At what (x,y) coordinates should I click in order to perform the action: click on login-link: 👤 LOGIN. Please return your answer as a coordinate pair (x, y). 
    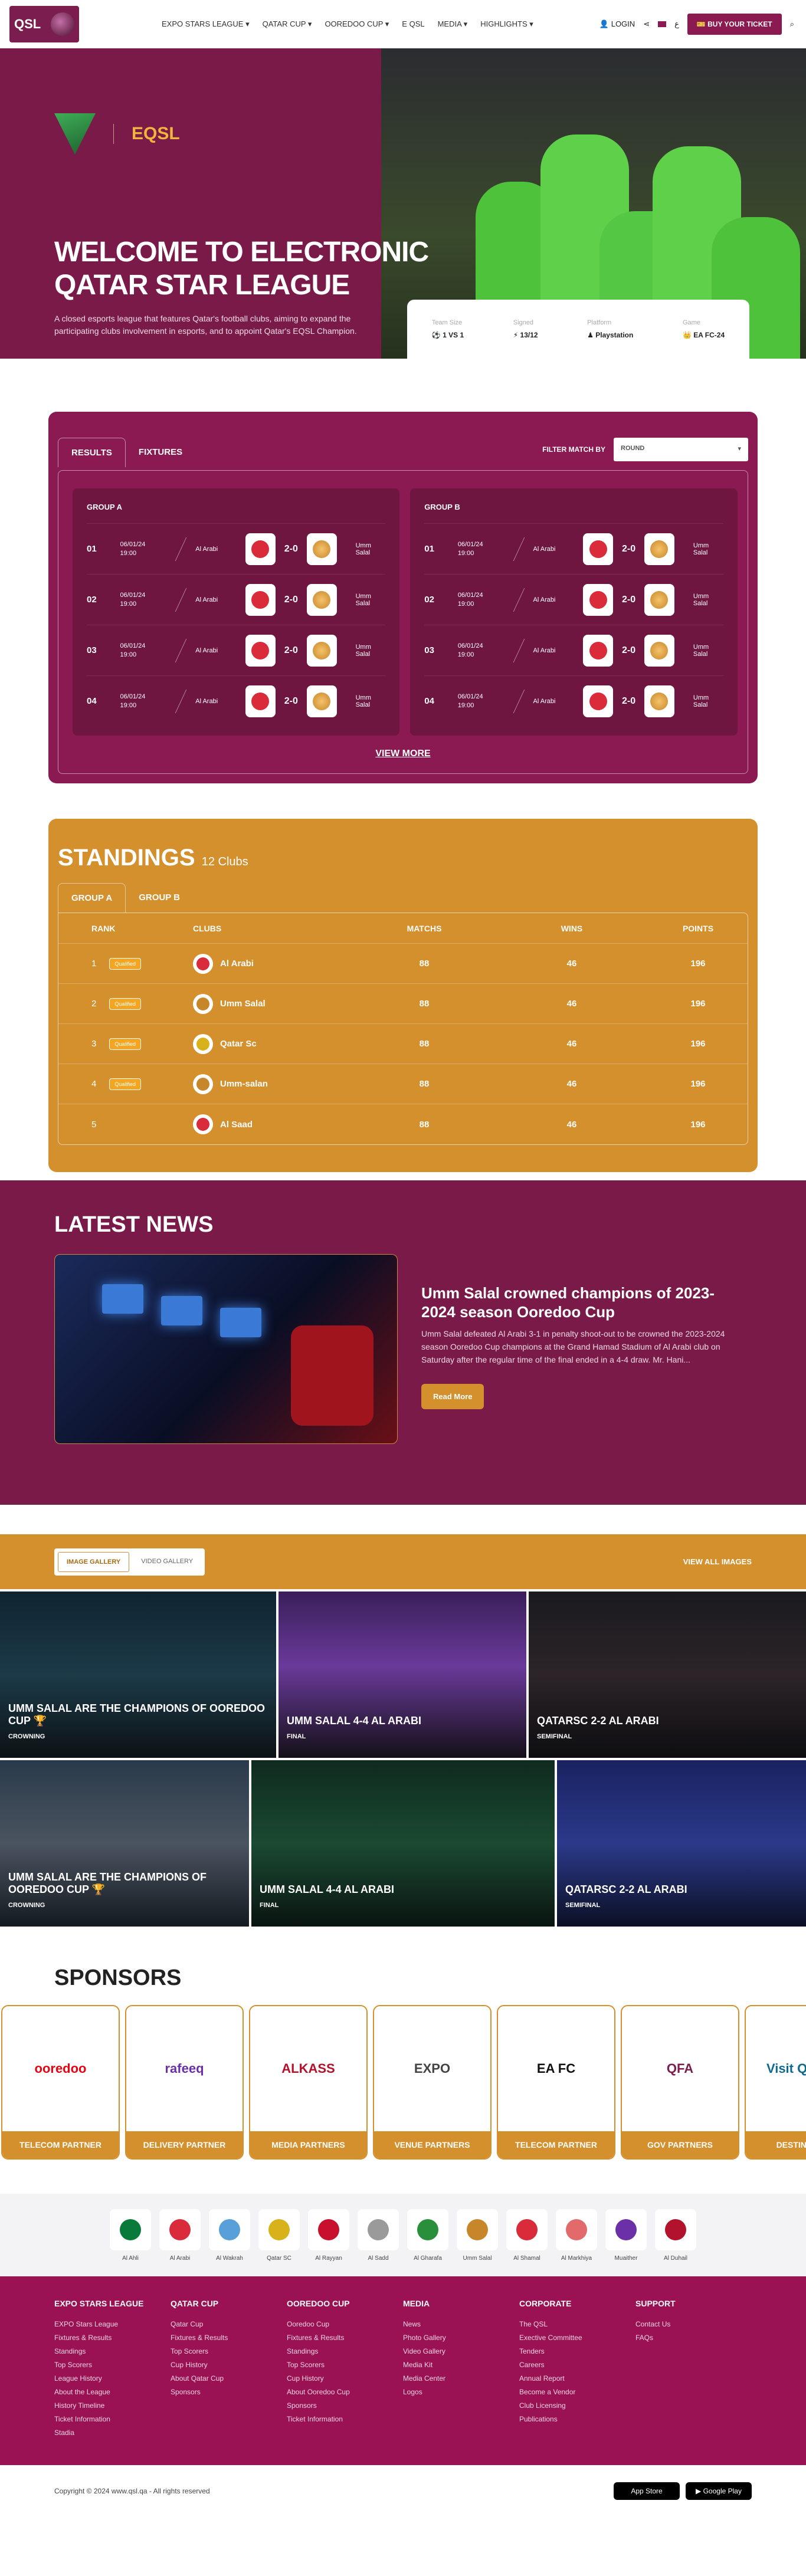
    Looking at the image, I should click on (617, 24).